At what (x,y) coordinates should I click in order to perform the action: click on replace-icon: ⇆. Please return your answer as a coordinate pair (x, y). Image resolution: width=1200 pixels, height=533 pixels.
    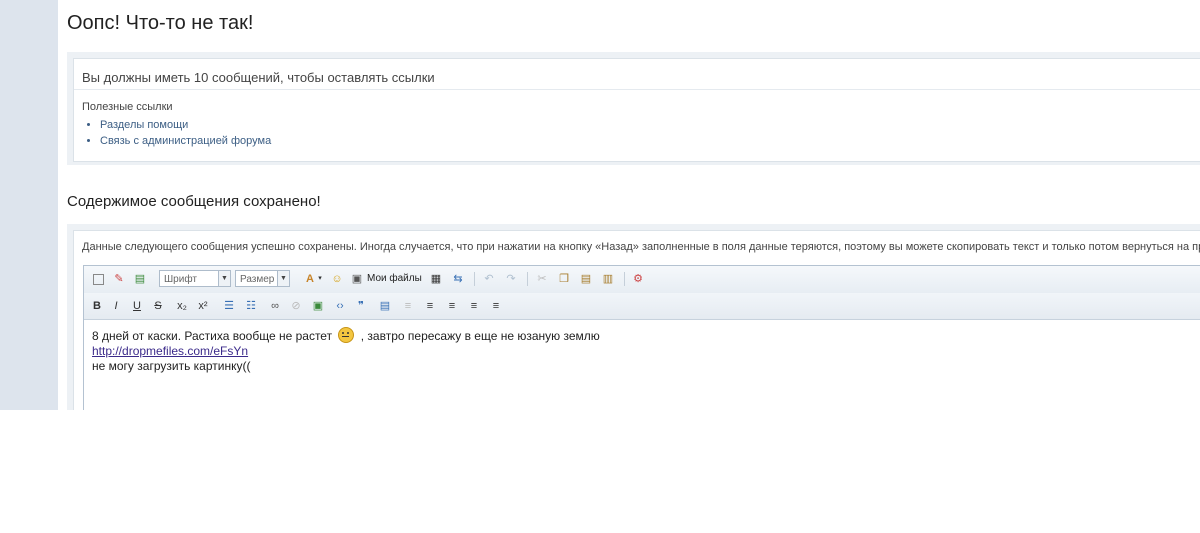
    Looking at the image, I should click on (458, 279).